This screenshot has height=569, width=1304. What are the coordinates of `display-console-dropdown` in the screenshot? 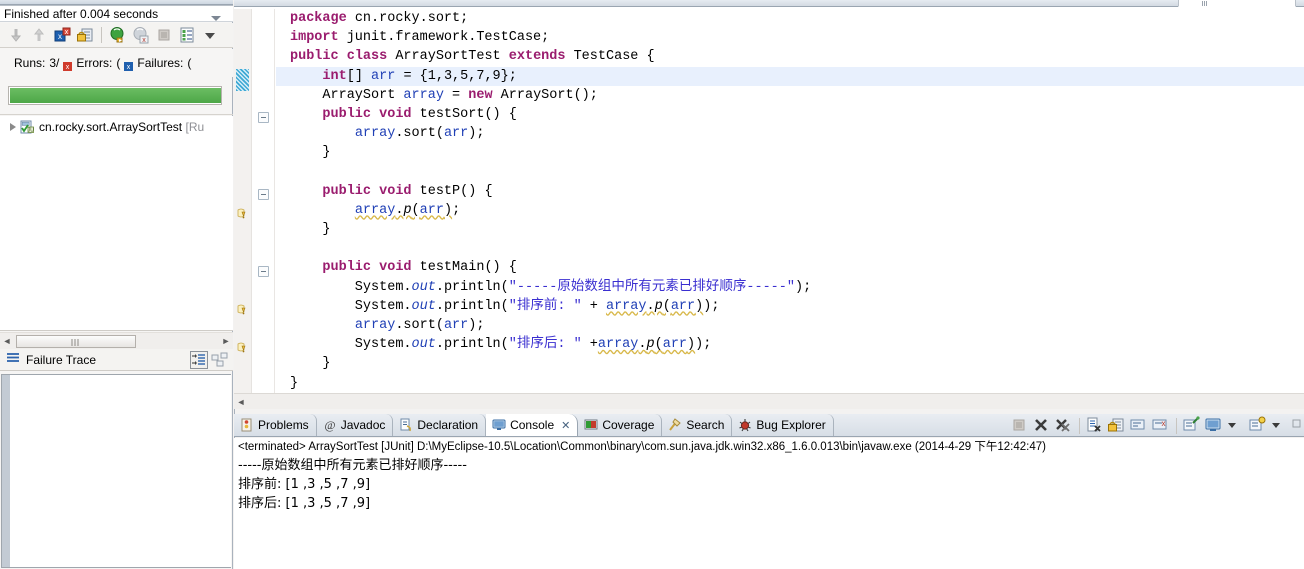 It's located at (1236, 426).